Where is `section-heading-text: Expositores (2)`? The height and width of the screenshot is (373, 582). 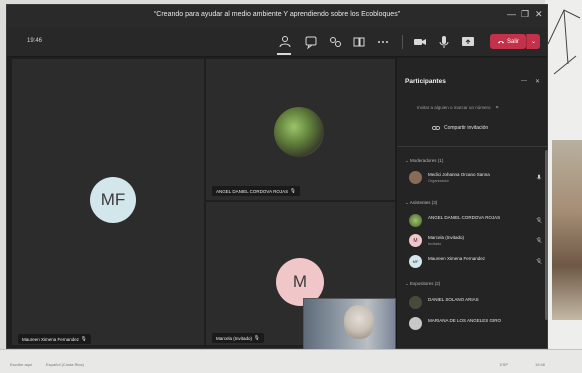 section-heading-text: Expositores (2) is located at coordinates (425, 283).